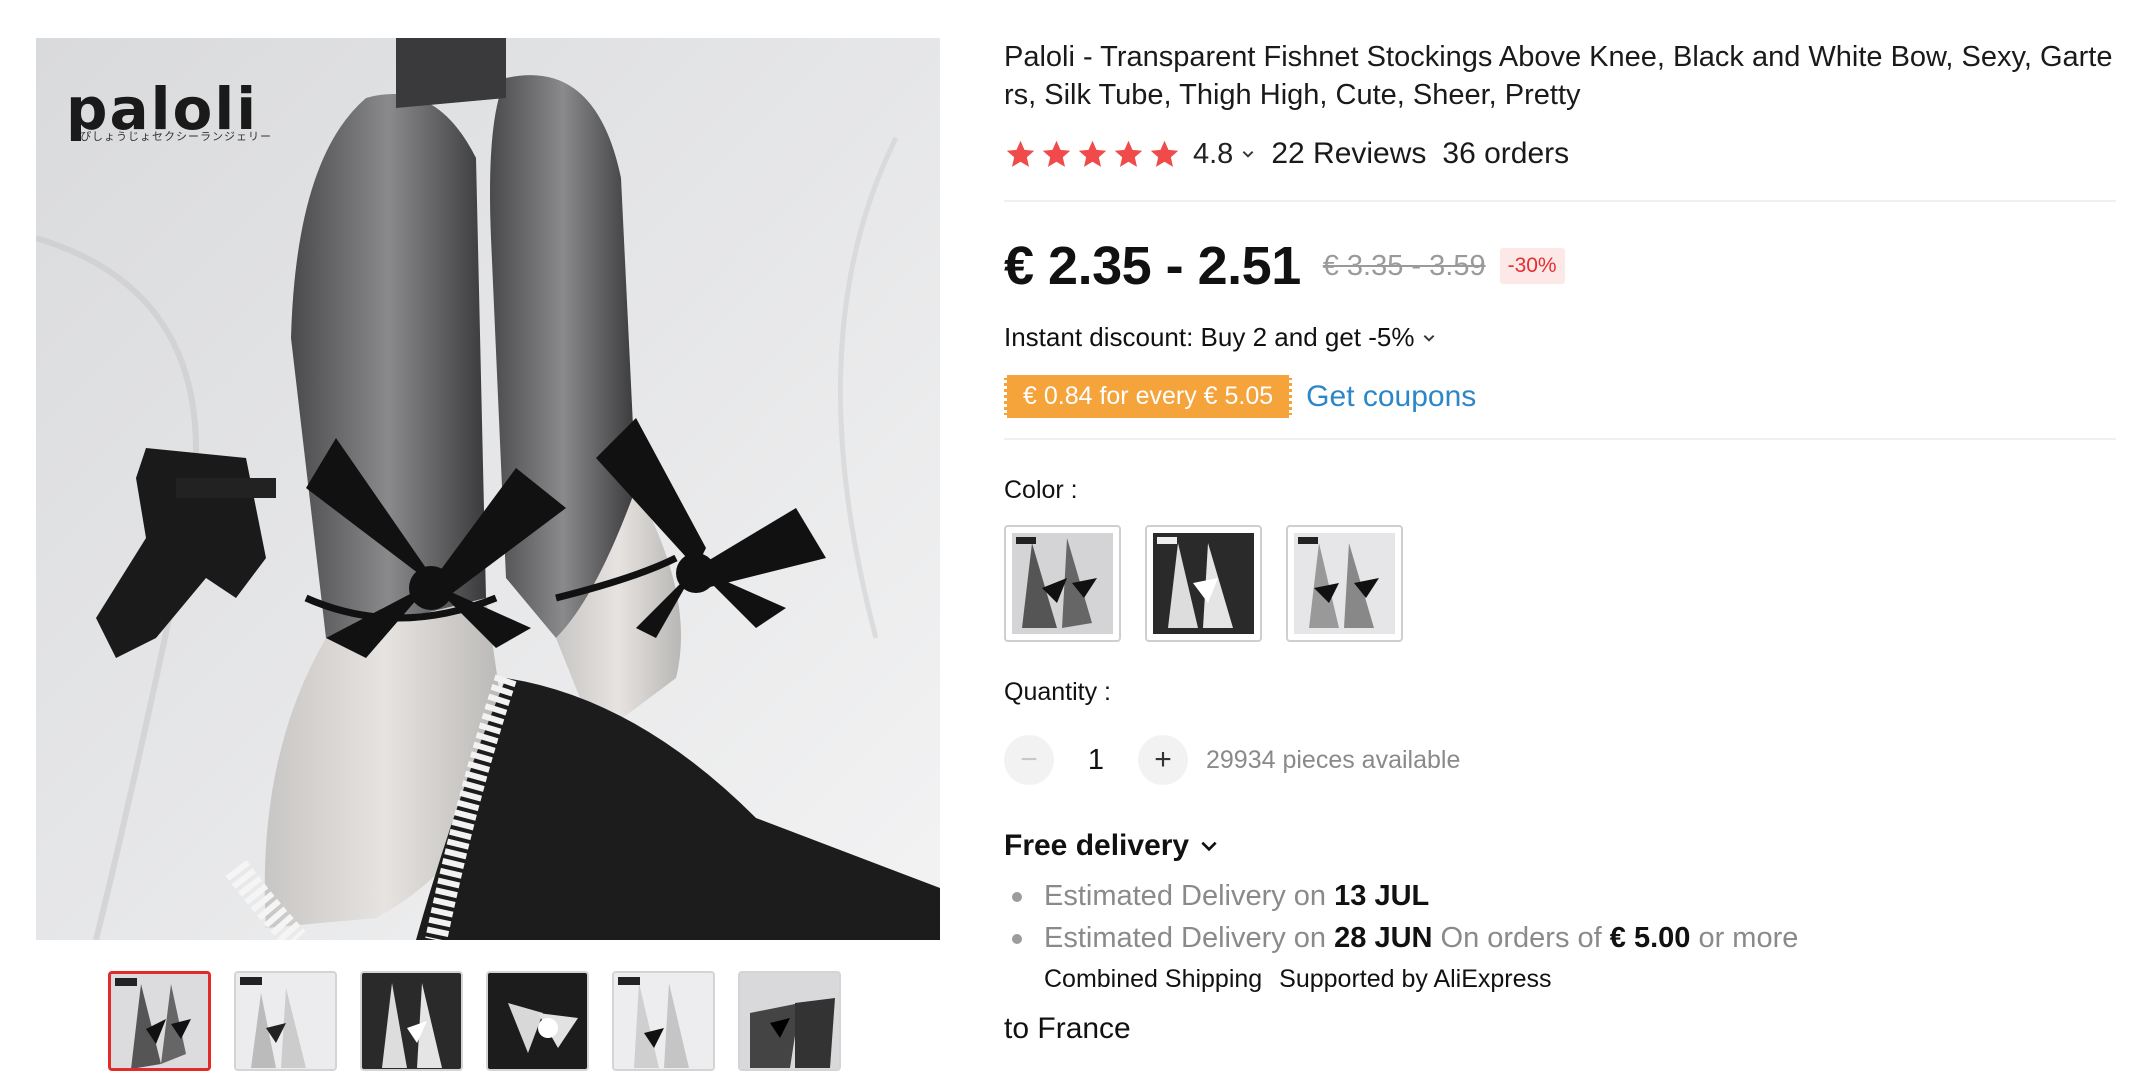 This screenshot has width=2130, height=1071. Describe the element at coordinates (1084, 1028) in the screenshot. I see `ship-to-country: France` at that location.